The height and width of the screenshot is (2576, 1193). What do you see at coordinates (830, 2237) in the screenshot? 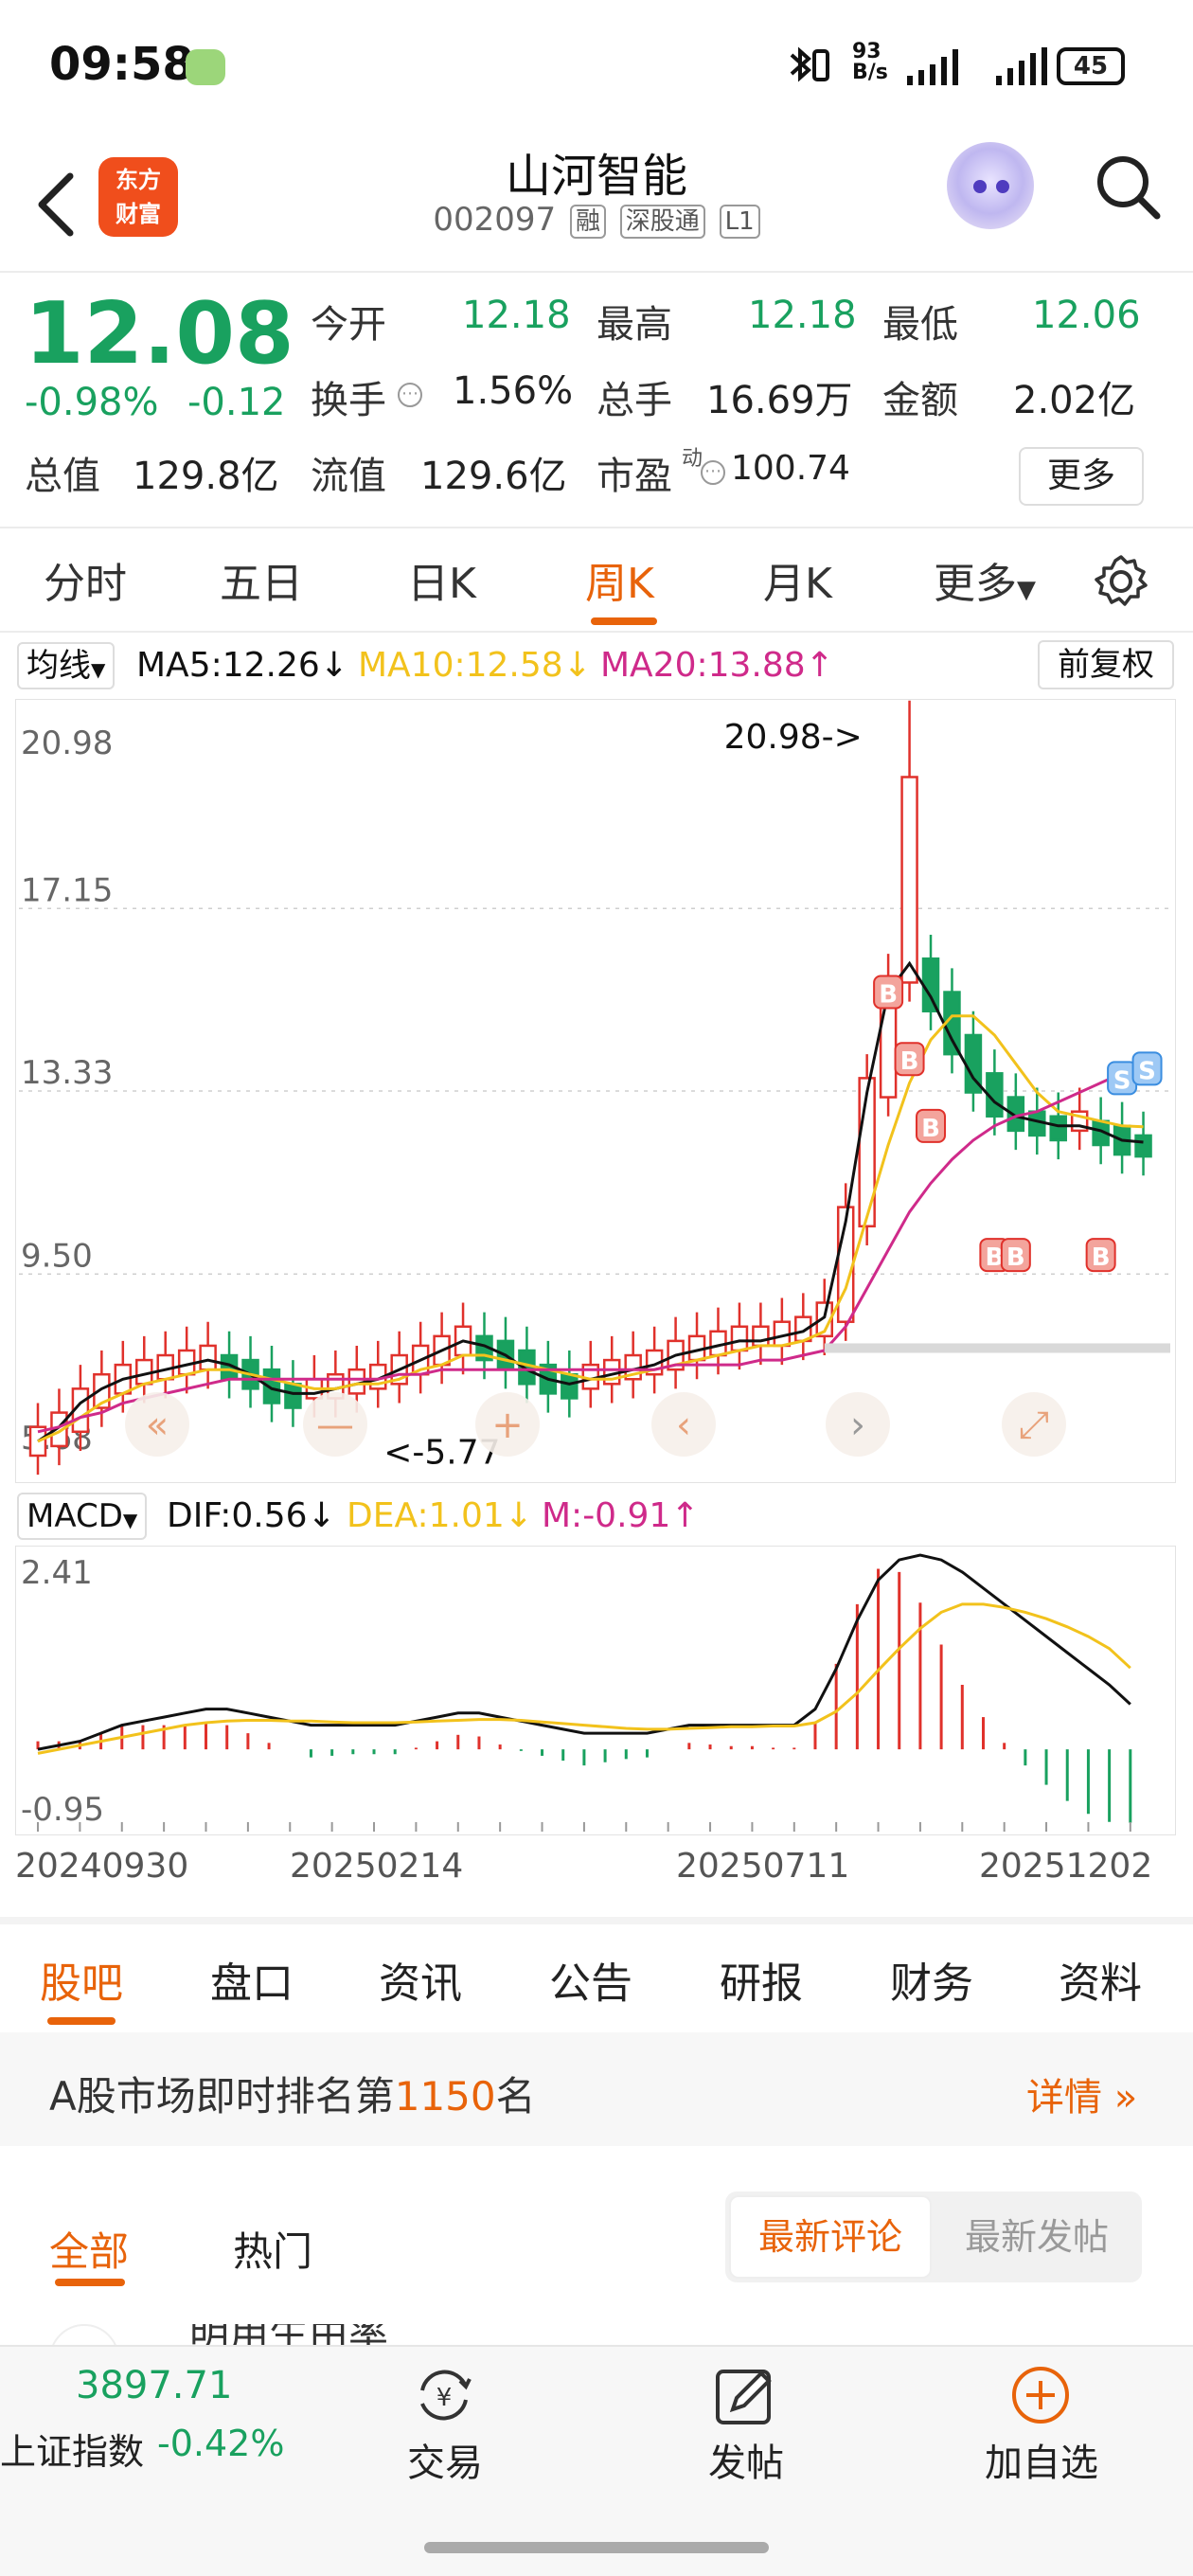
I see `sort-latest-comment: 最新评论` at bounding box center [830, 2237].